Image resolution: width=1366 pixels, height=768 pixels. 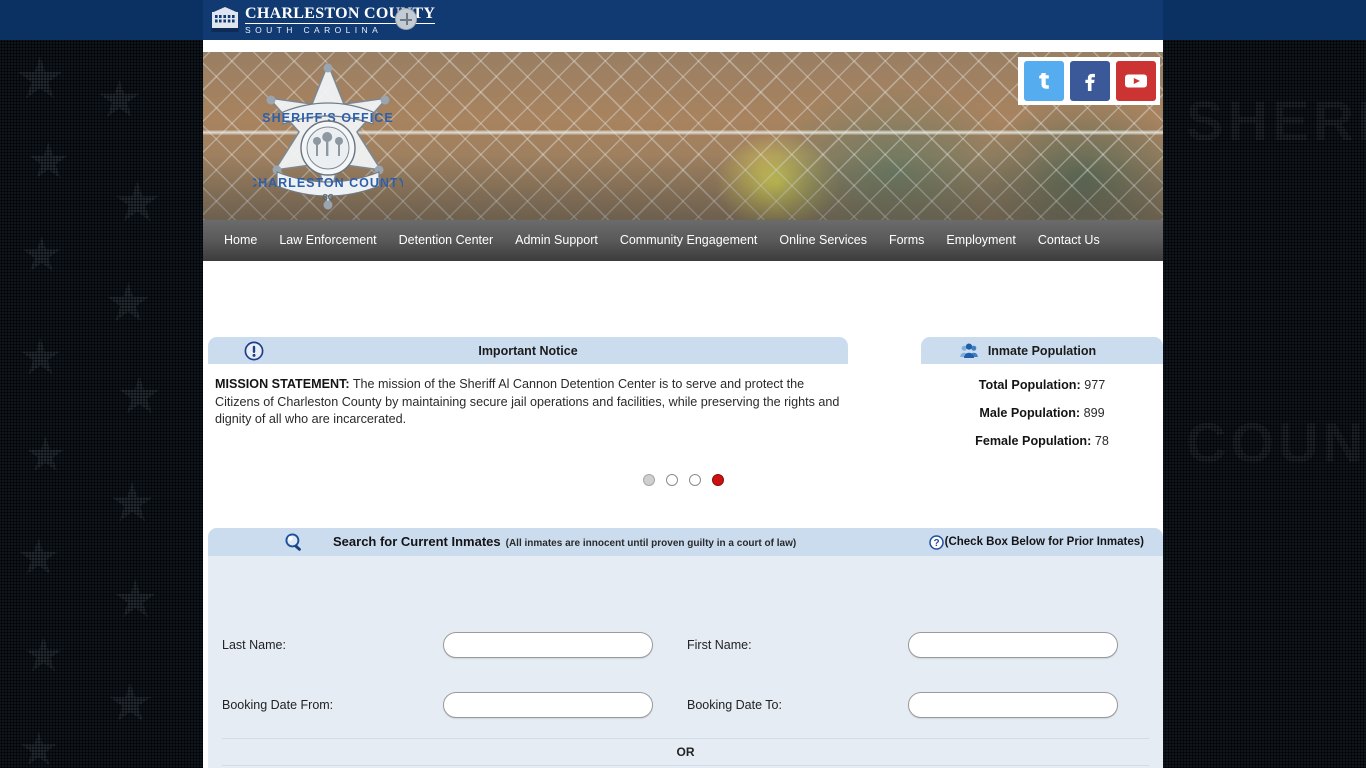 What do you see at coordinates (327, 197) in the screenshot?
I see `svg-text: SC` at bounding box center [327, 197].